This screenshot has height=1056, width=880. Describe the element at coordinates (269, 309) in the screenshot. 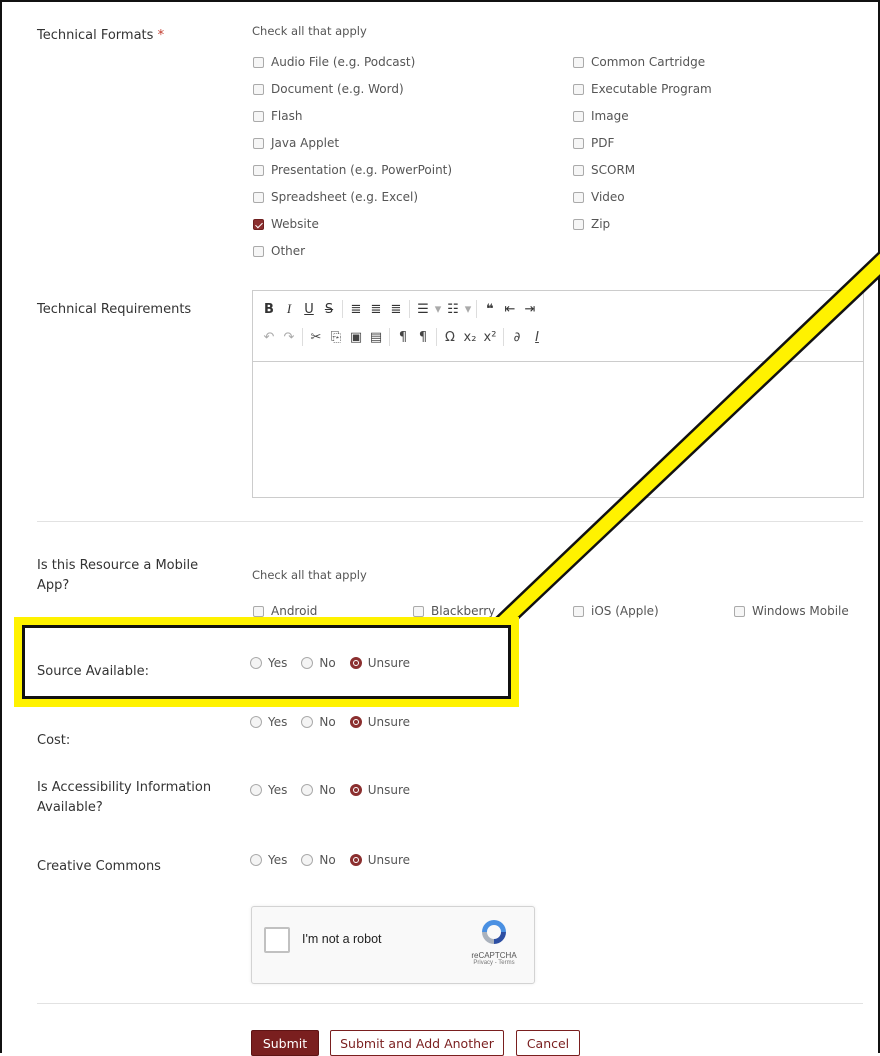

I see `bold-button: B` at that location.